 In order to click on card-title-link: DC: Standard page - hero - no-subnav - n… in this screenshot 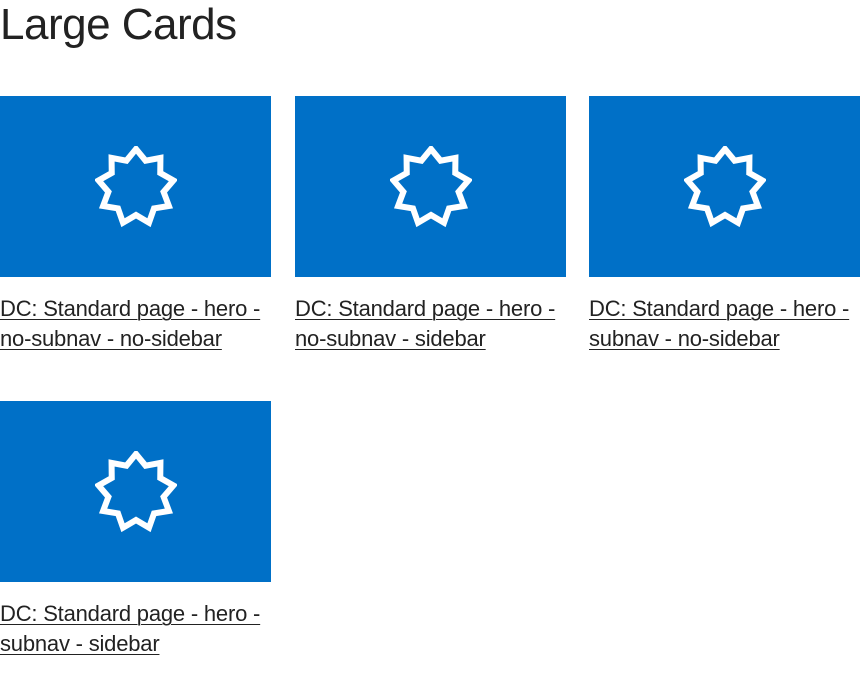, I will do `click(135, 324)`.